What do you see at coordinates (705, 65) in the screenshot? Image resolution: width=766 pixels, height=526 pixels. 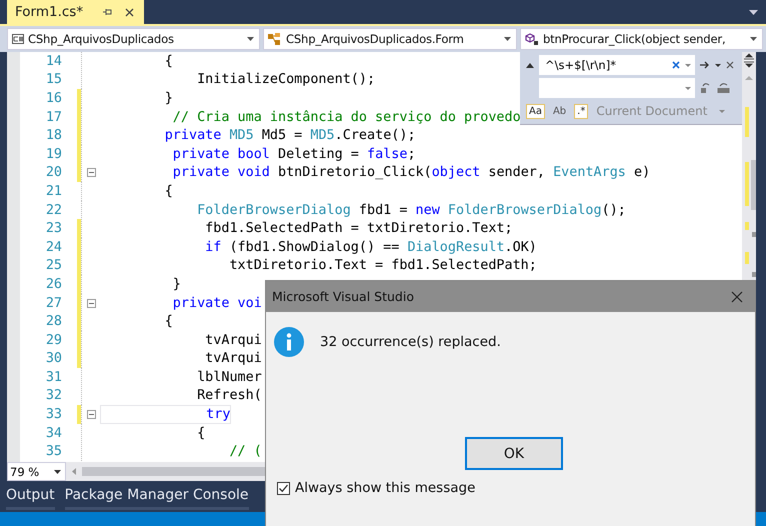 I see `find-next-icon` at bounding box center [705, 65].